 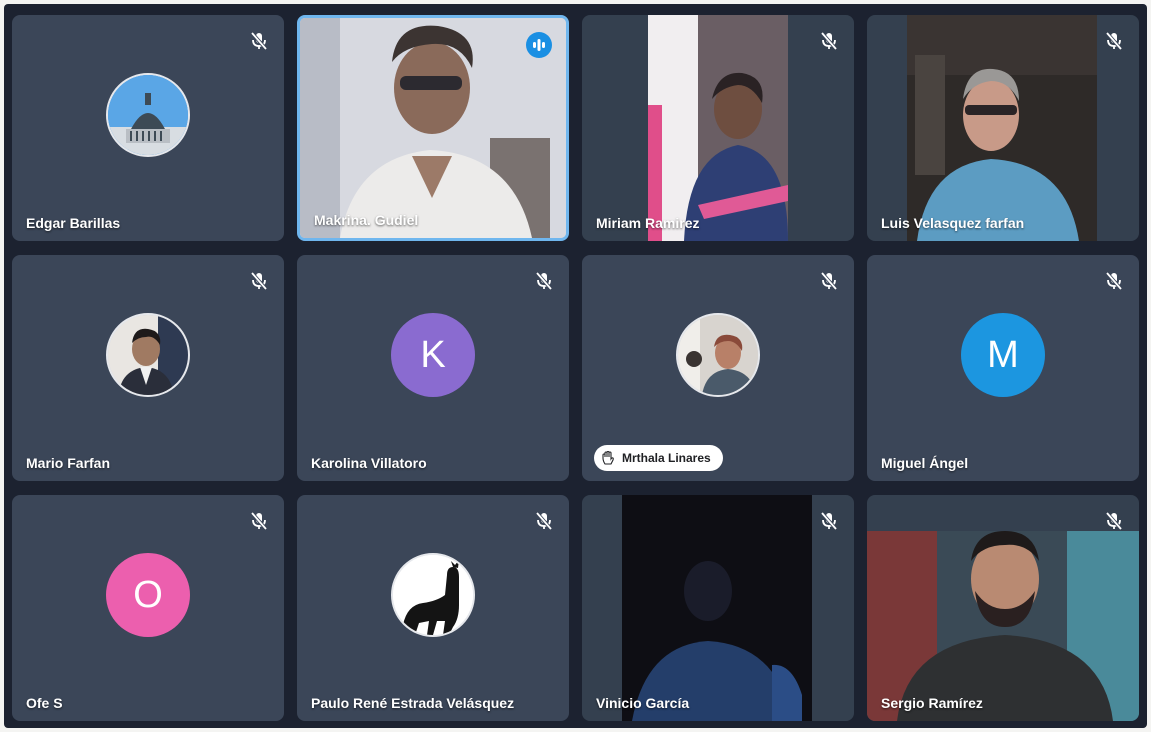 I want to click on participant-name: Miriam Ramirez, so click(x=648, y=223).